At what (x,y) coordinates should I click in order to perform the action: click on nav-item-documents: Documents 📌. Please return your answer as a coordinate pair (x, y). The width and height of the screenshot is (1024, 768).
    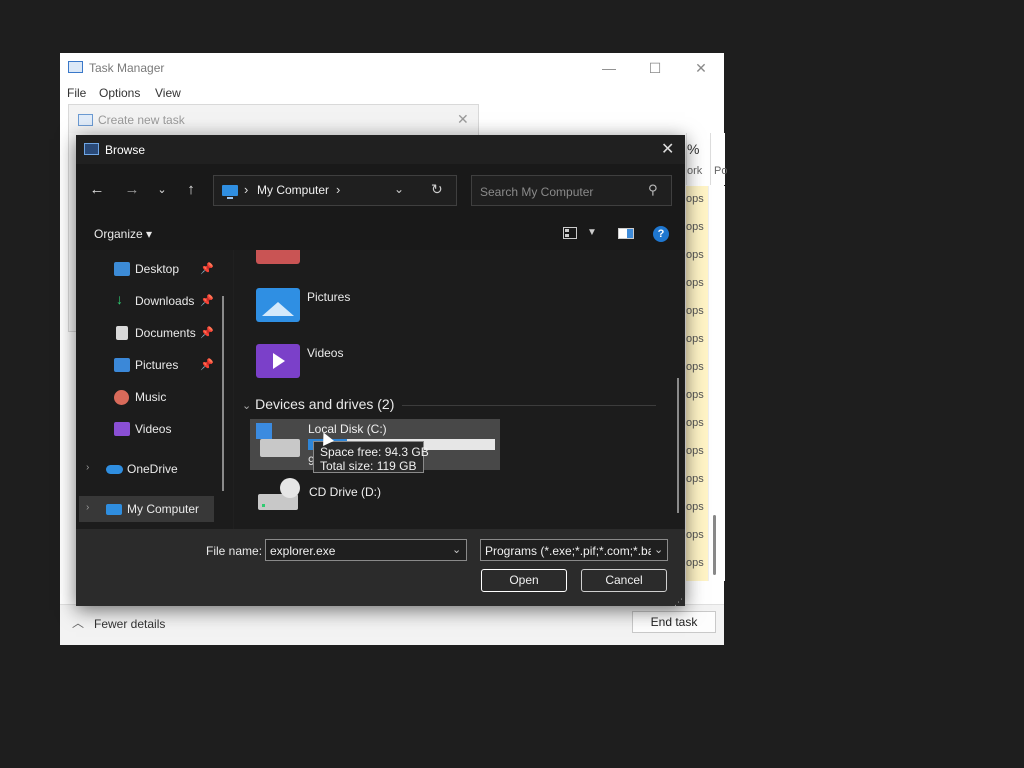
    Looking at the image, I should click on (151, 333).